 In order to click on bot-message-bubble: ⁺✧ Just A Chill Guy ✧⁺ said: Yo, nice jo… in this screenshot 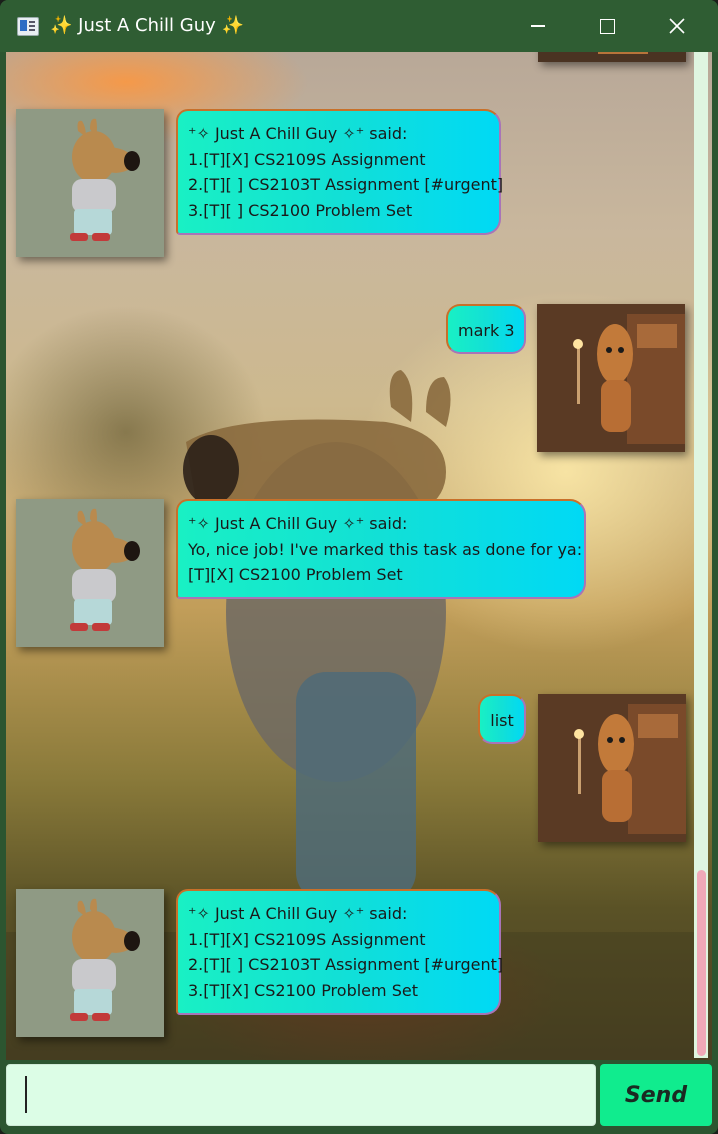, I will do `click(381, 549)`.